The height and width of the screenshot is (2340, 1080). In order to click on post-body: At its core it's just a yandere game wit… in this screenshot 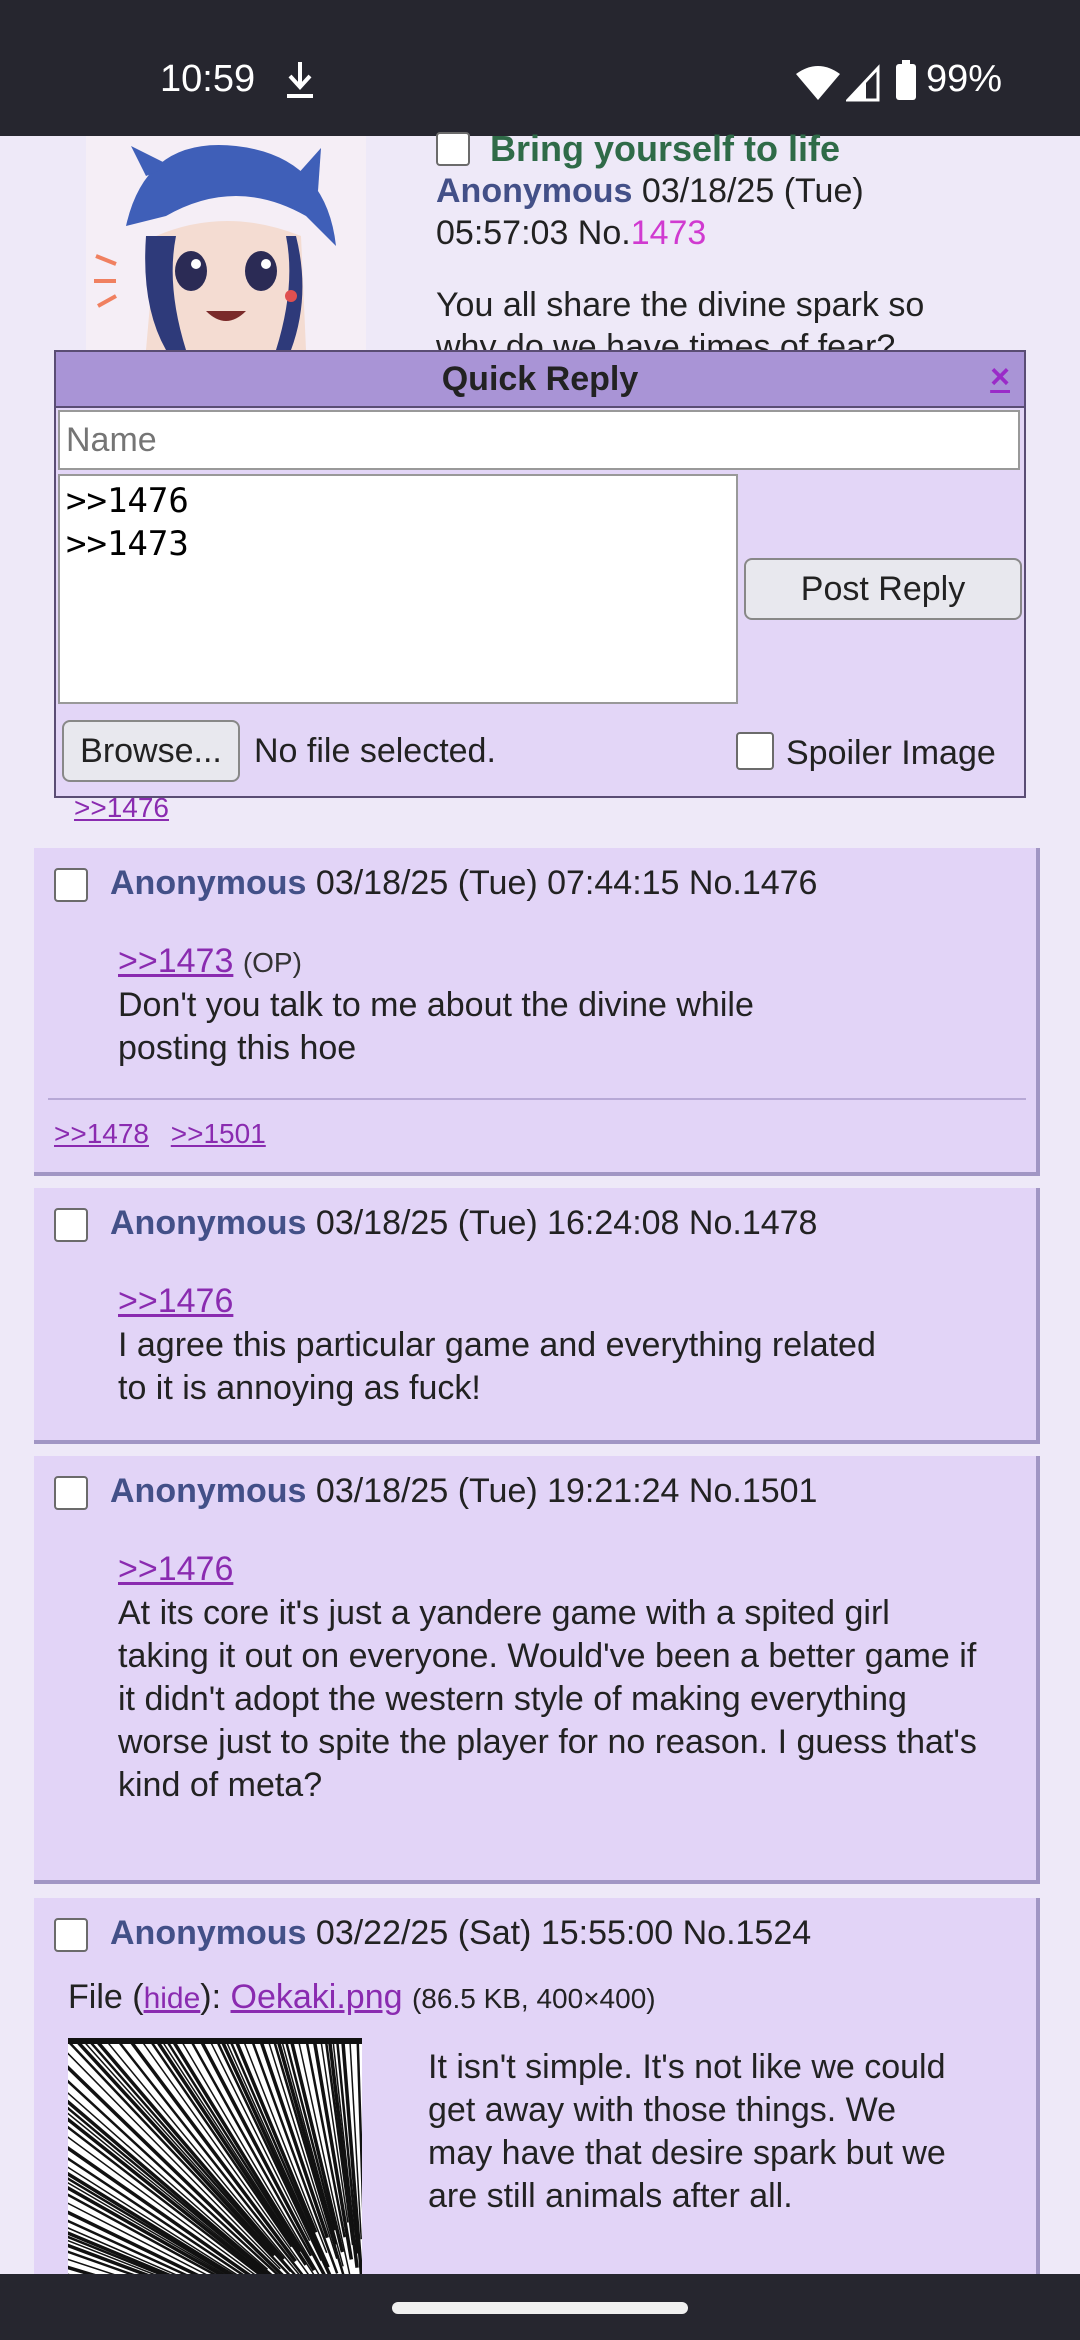, I will do `click(547, 1699)`.